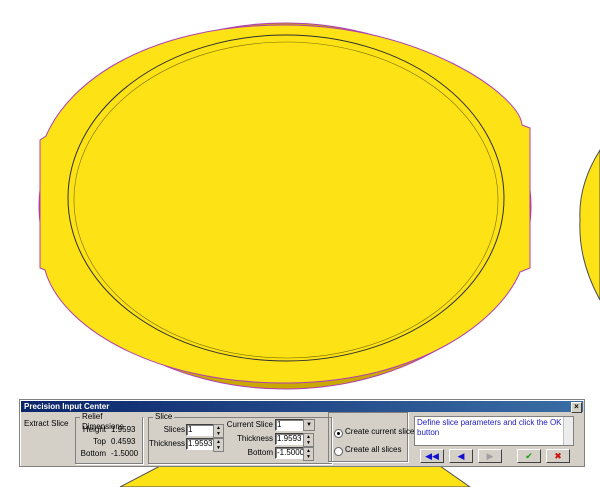 The height and width of the screenshot is (487, 600). Describe the element at coordinates (166, 443) in the screenshot. I see `thickness-label: Thickness` at that location.